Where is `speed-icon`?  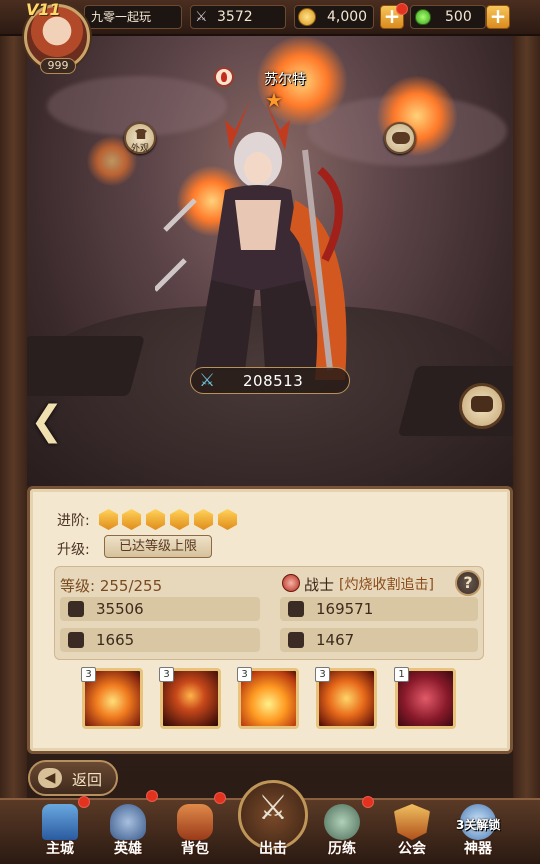
speed-icon is located at coordinates (296, 640).